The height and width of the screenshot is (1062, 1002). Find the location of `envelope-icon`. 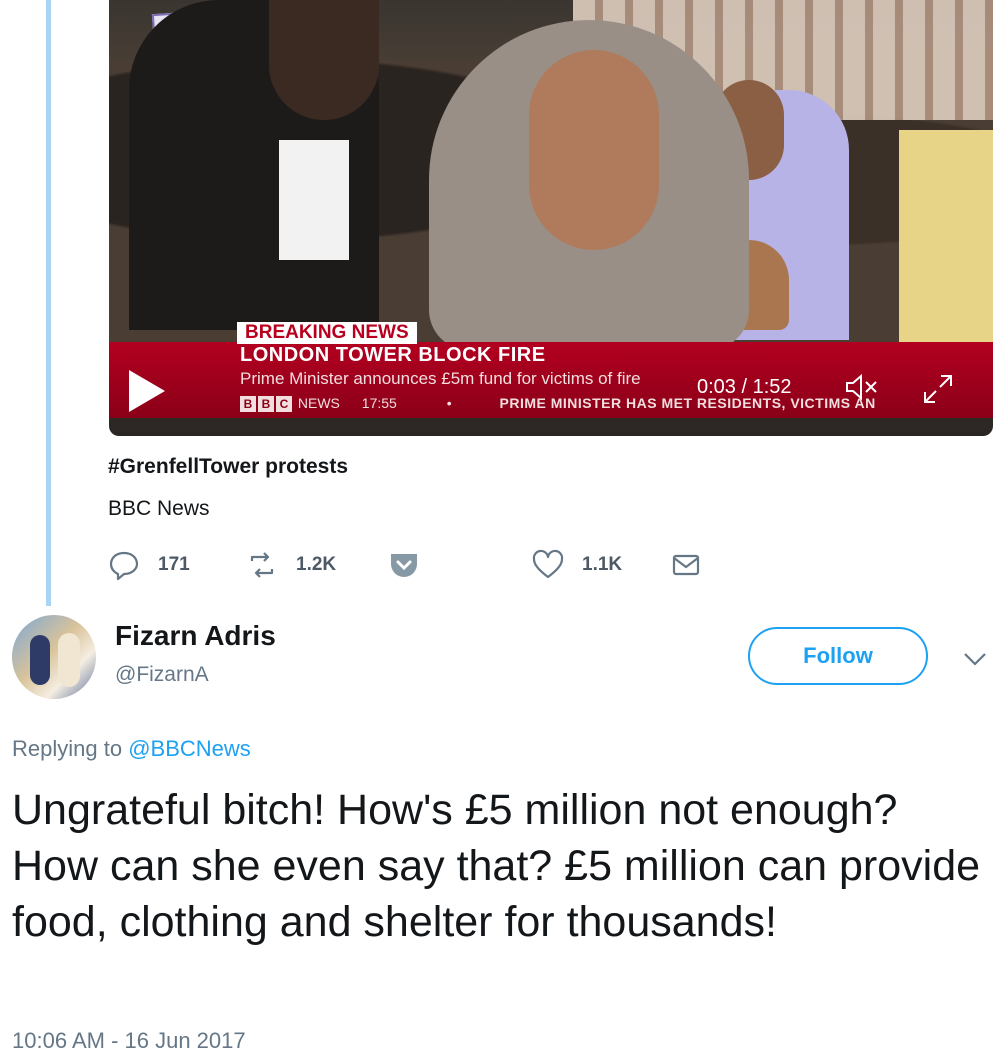

envelope-icon is located at coordinates (686, 565).